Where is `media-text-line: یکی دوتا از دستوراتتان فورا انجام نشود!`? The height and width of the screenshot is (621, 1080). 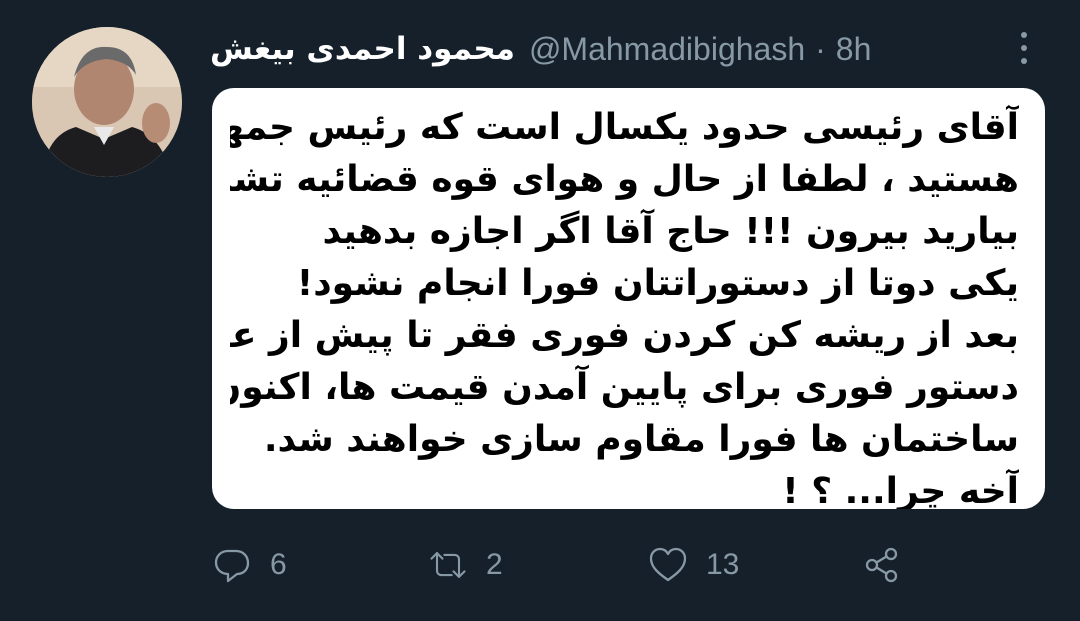 media-text-line: یکی دوتا از دستوراتتان فورا انجام نشود! is located at coordinates (657, 283).